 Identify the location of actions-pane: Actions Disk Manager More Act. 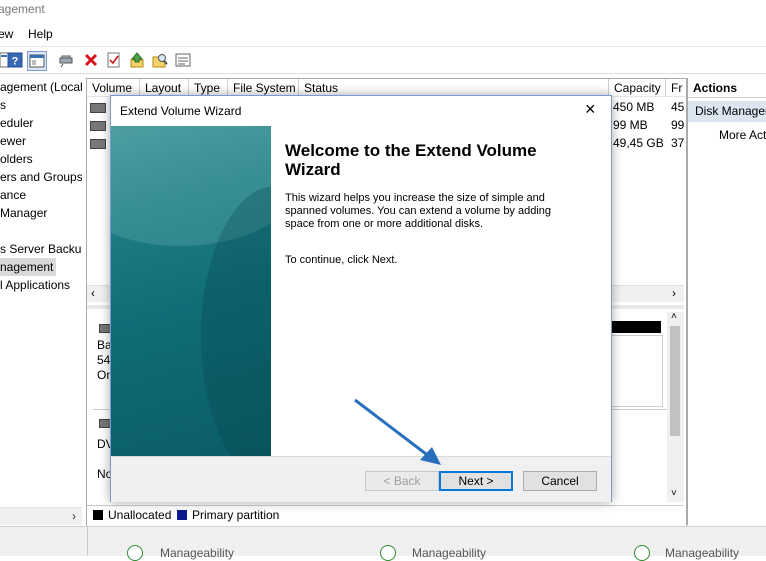
(726, 301).